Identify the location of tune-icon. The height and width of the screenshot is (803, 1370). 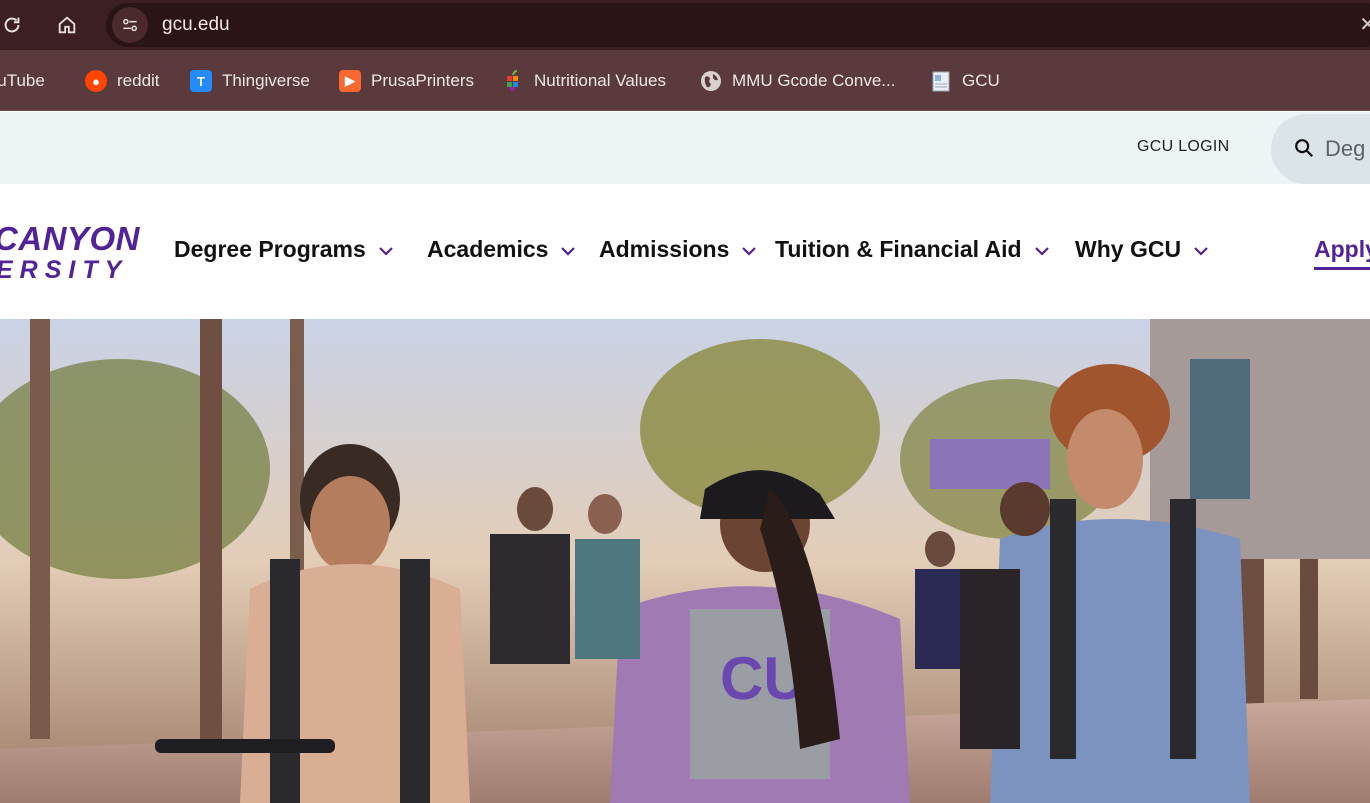
(130, 25).